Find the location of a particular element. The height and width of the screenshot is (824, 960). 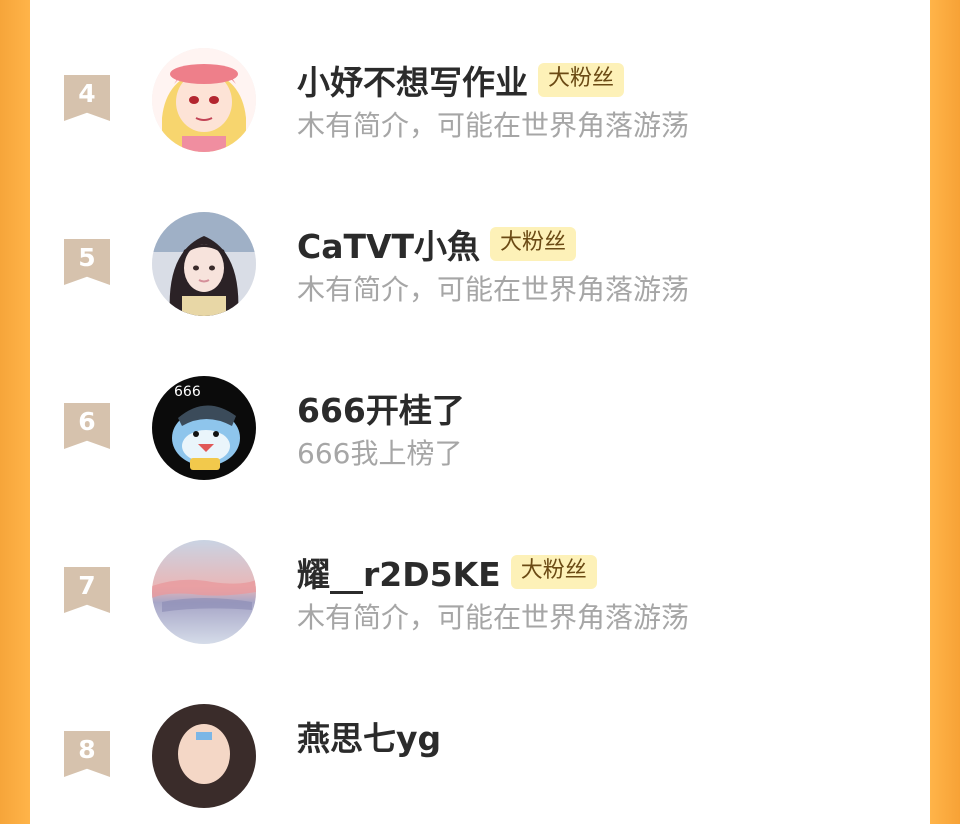

user-name: 耀__r2D5KE 大粉丝 is located at coordinates (447, 572).